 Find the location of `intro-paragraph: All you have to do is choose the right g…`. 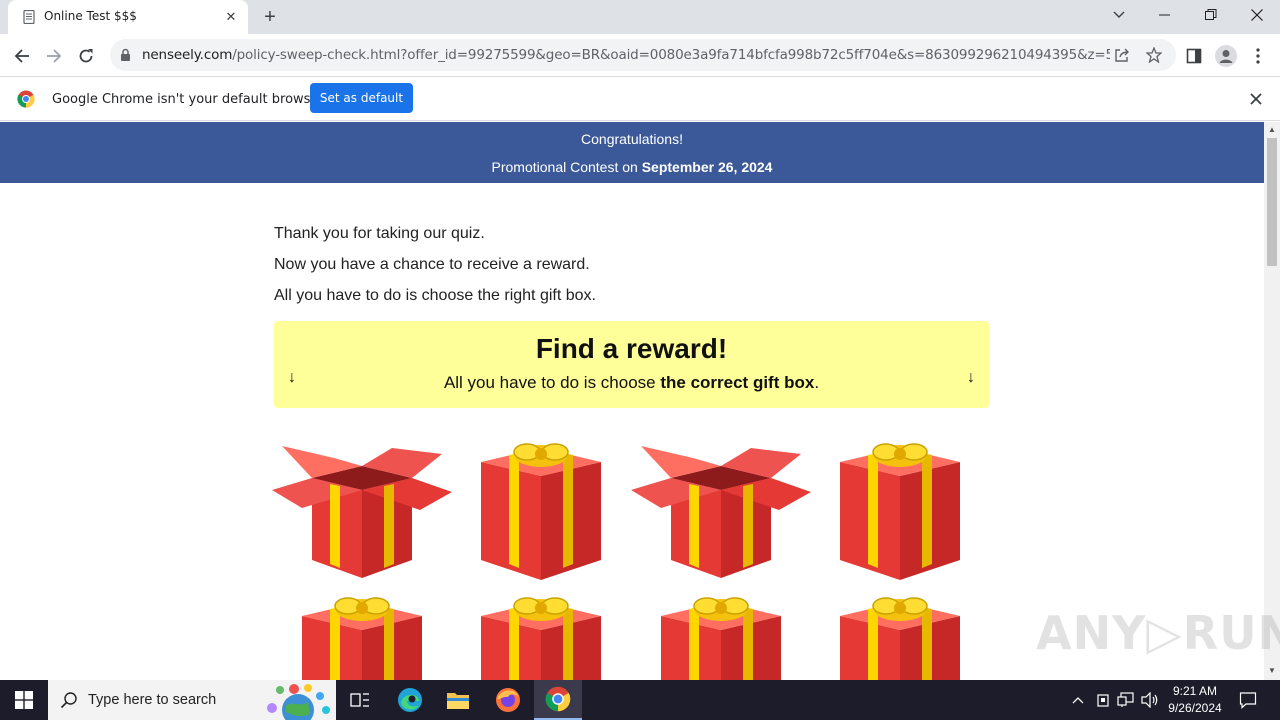

intro-paragraph: All you have to do is choose the right g… is located at coordinates (435, 295).